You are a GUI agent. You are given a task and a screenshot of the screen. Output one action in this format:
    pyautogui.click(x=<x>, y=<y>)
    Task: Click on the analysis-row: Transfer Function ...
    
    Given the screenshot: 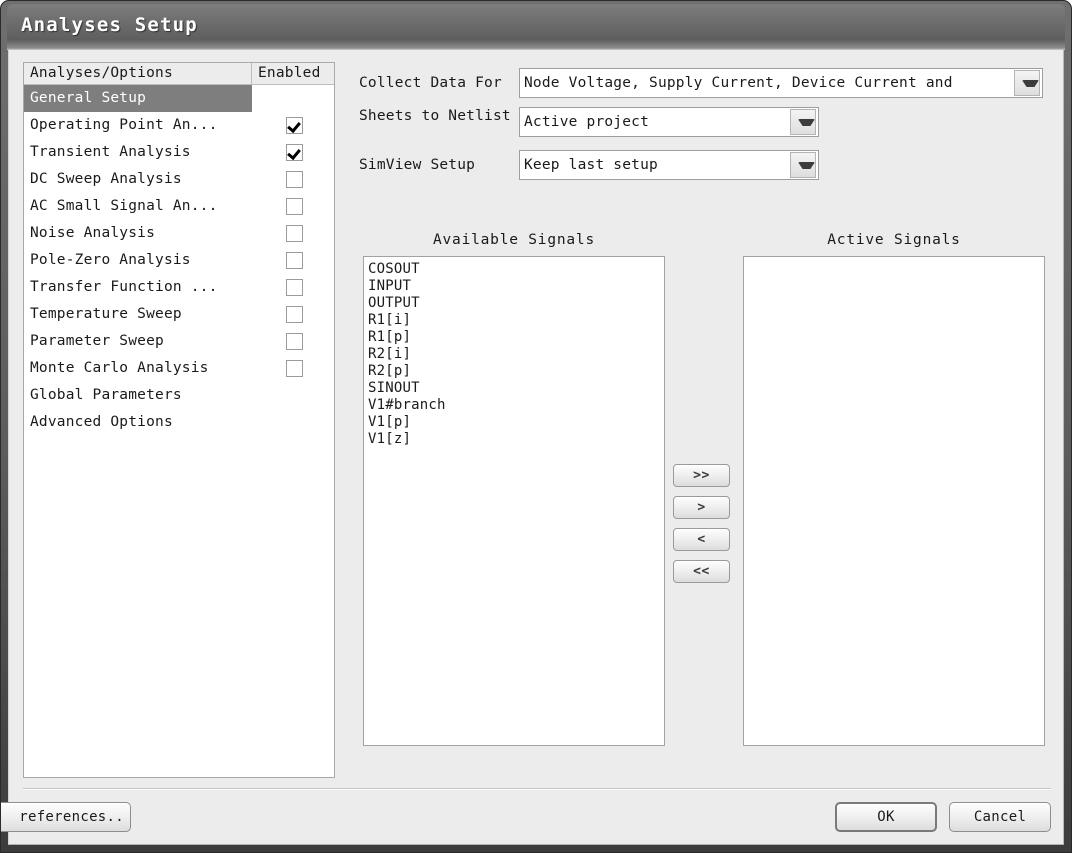 What is the action you would take?
    pyautogui.click(x=179, y=287)
    